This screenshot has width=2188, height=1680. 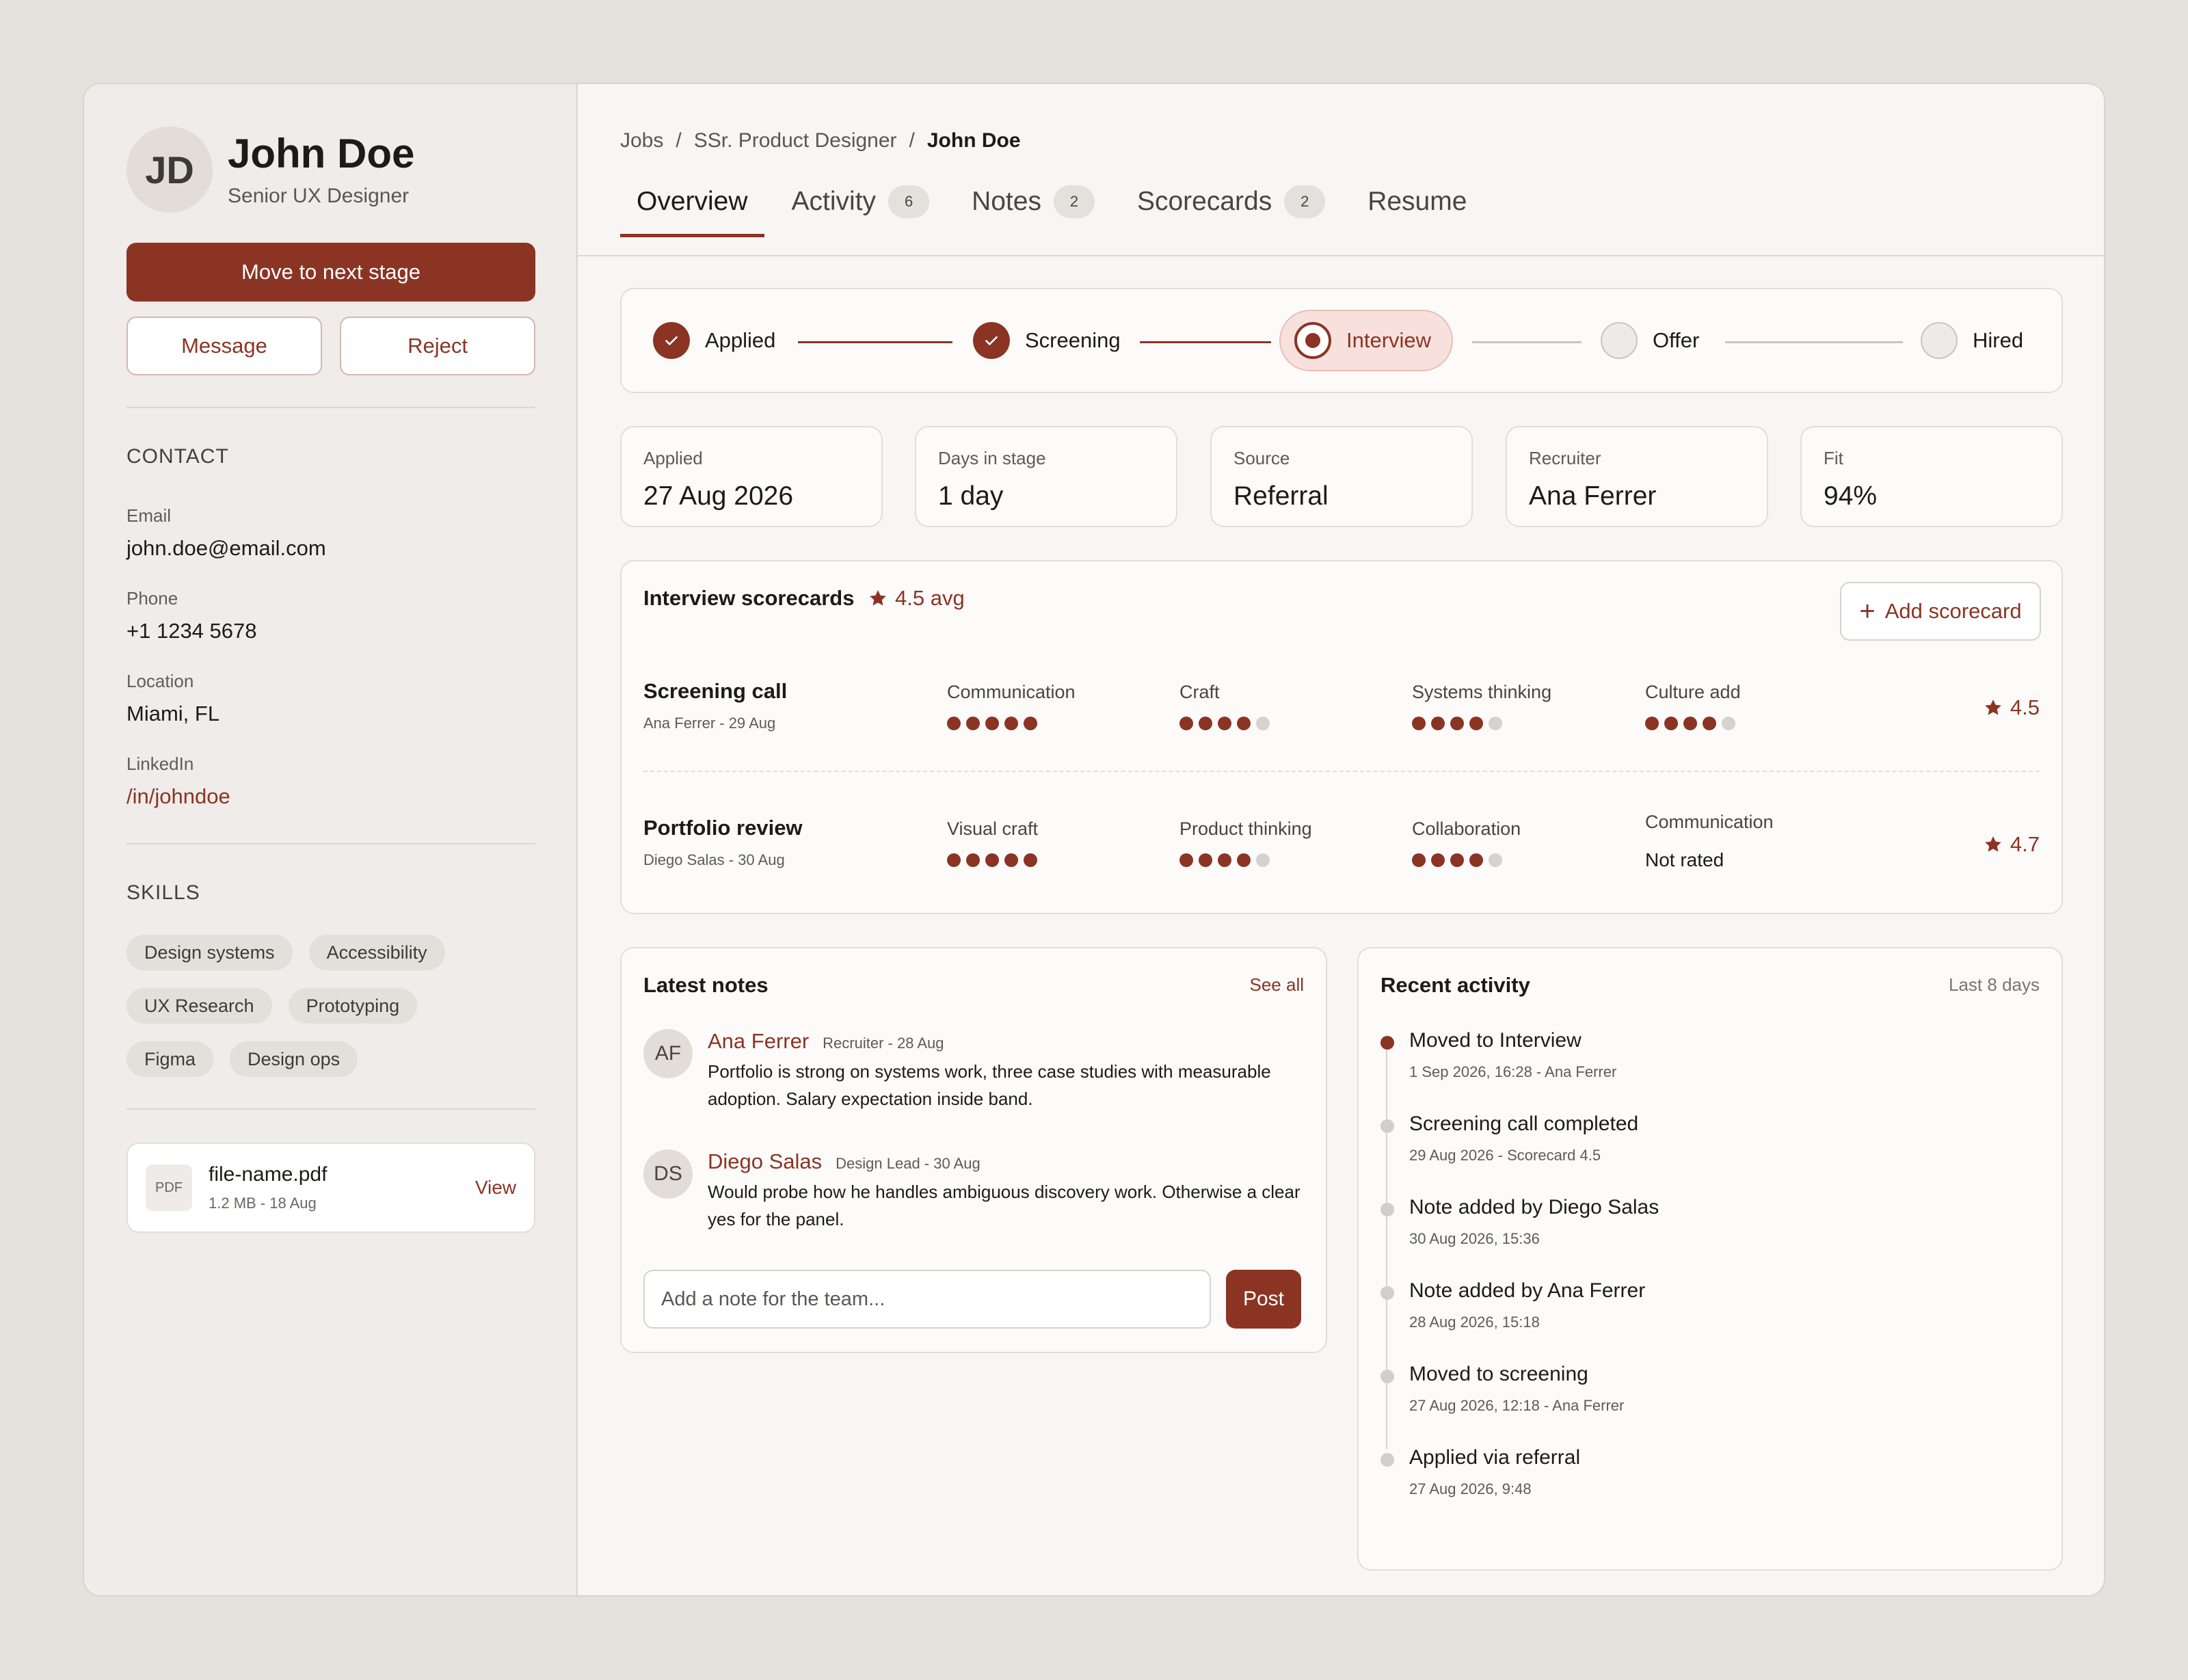 I want to click on activity-title: Moved to screening, so click(x=1498, y=1374).